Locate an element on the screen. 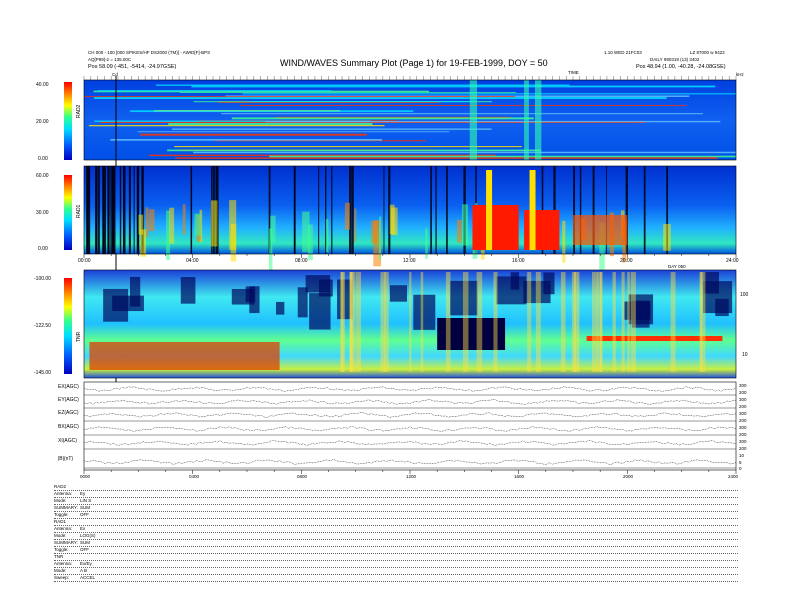  info-value: Ey is located at coordinates (83, 493).